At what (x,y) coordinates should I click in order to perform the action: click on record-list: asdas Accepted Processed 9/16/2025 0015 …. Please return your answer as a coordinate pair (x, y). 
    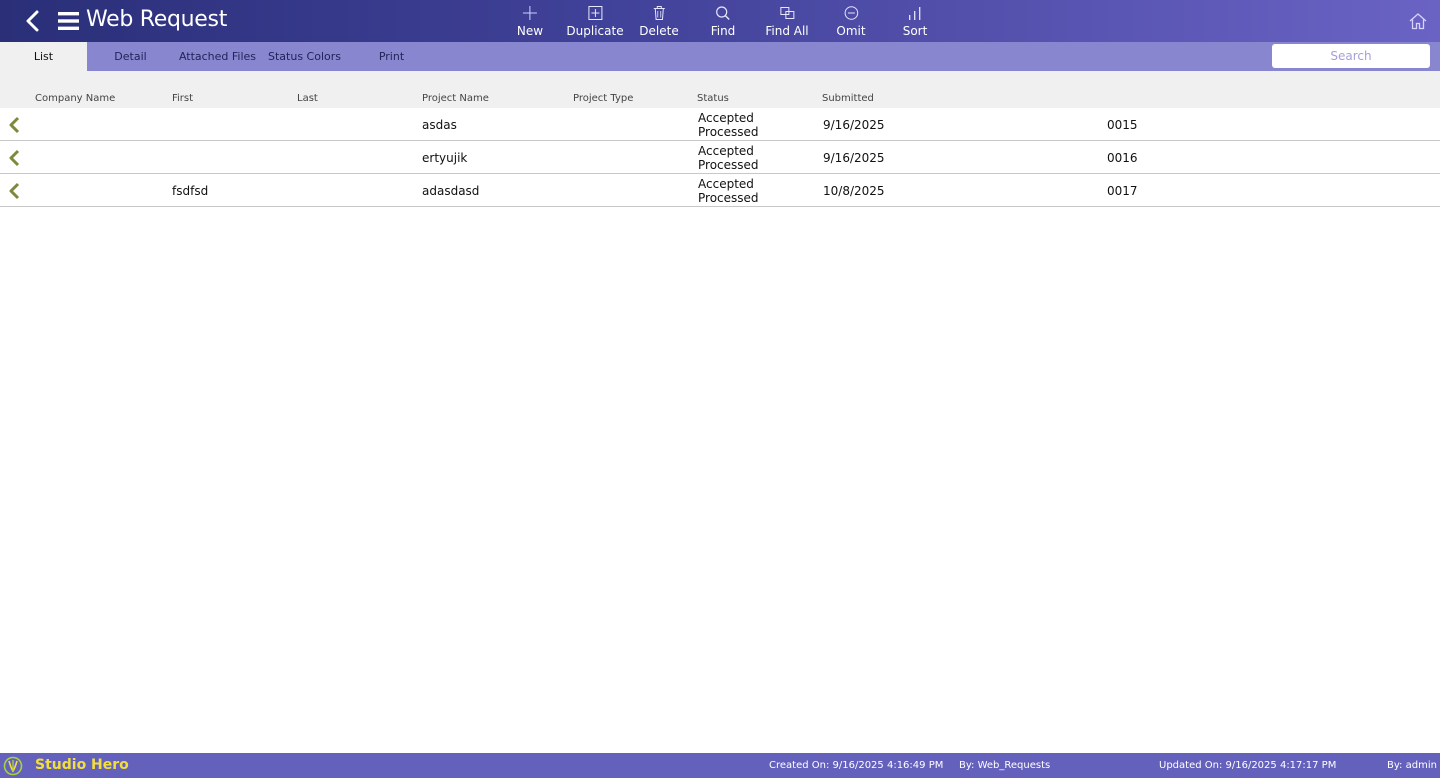
    Looking at the image, I should click on (720, 157).